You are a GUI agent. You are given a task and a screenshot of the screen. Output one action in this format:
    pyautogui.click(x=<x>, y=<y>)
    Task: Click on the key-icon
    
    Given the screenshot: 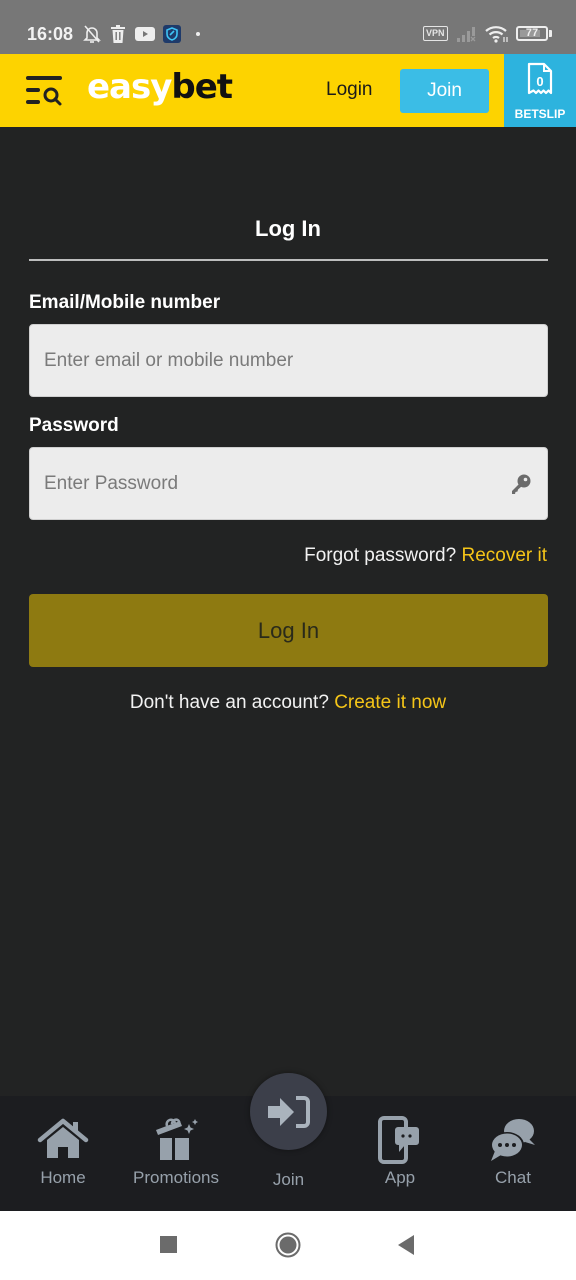 What is the action you would take?
    pyautogui.click(x=521, y=485)
    